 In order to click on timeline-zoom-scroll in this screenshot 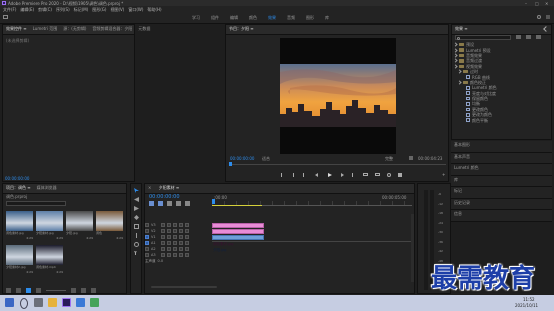, I will do `click(184, 287)`.